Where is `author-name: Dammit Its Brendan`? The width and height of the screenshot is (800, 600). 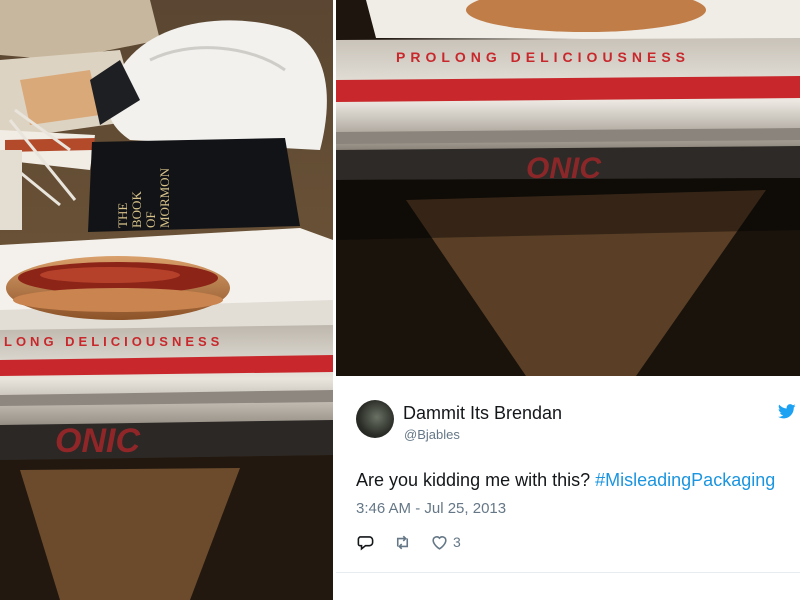
author-name: Dammit Its Brendan is located at coordinates (482, 413).